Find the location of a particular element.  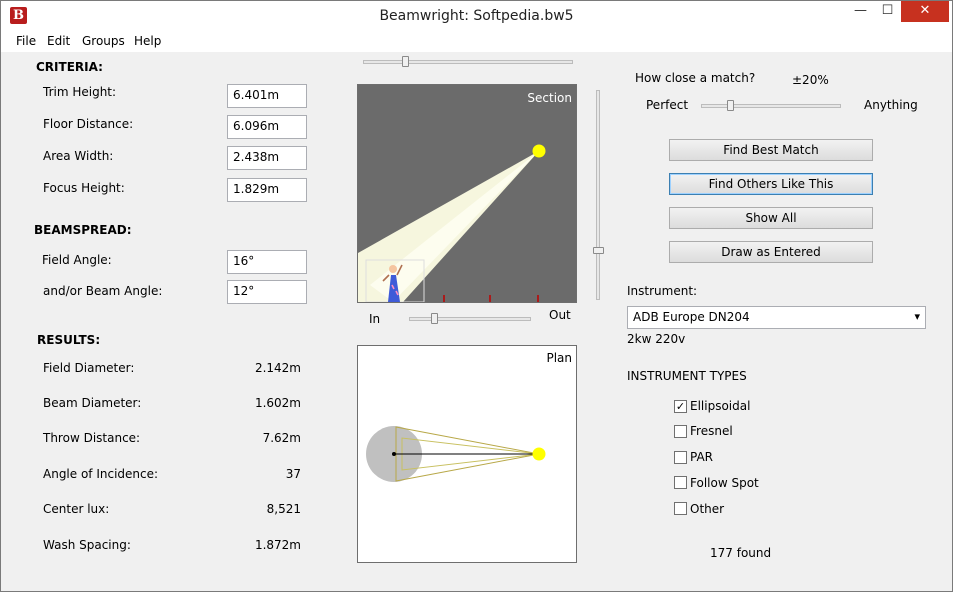

criteria-heading: CRITERIA: is located at coordinates (69, 67).